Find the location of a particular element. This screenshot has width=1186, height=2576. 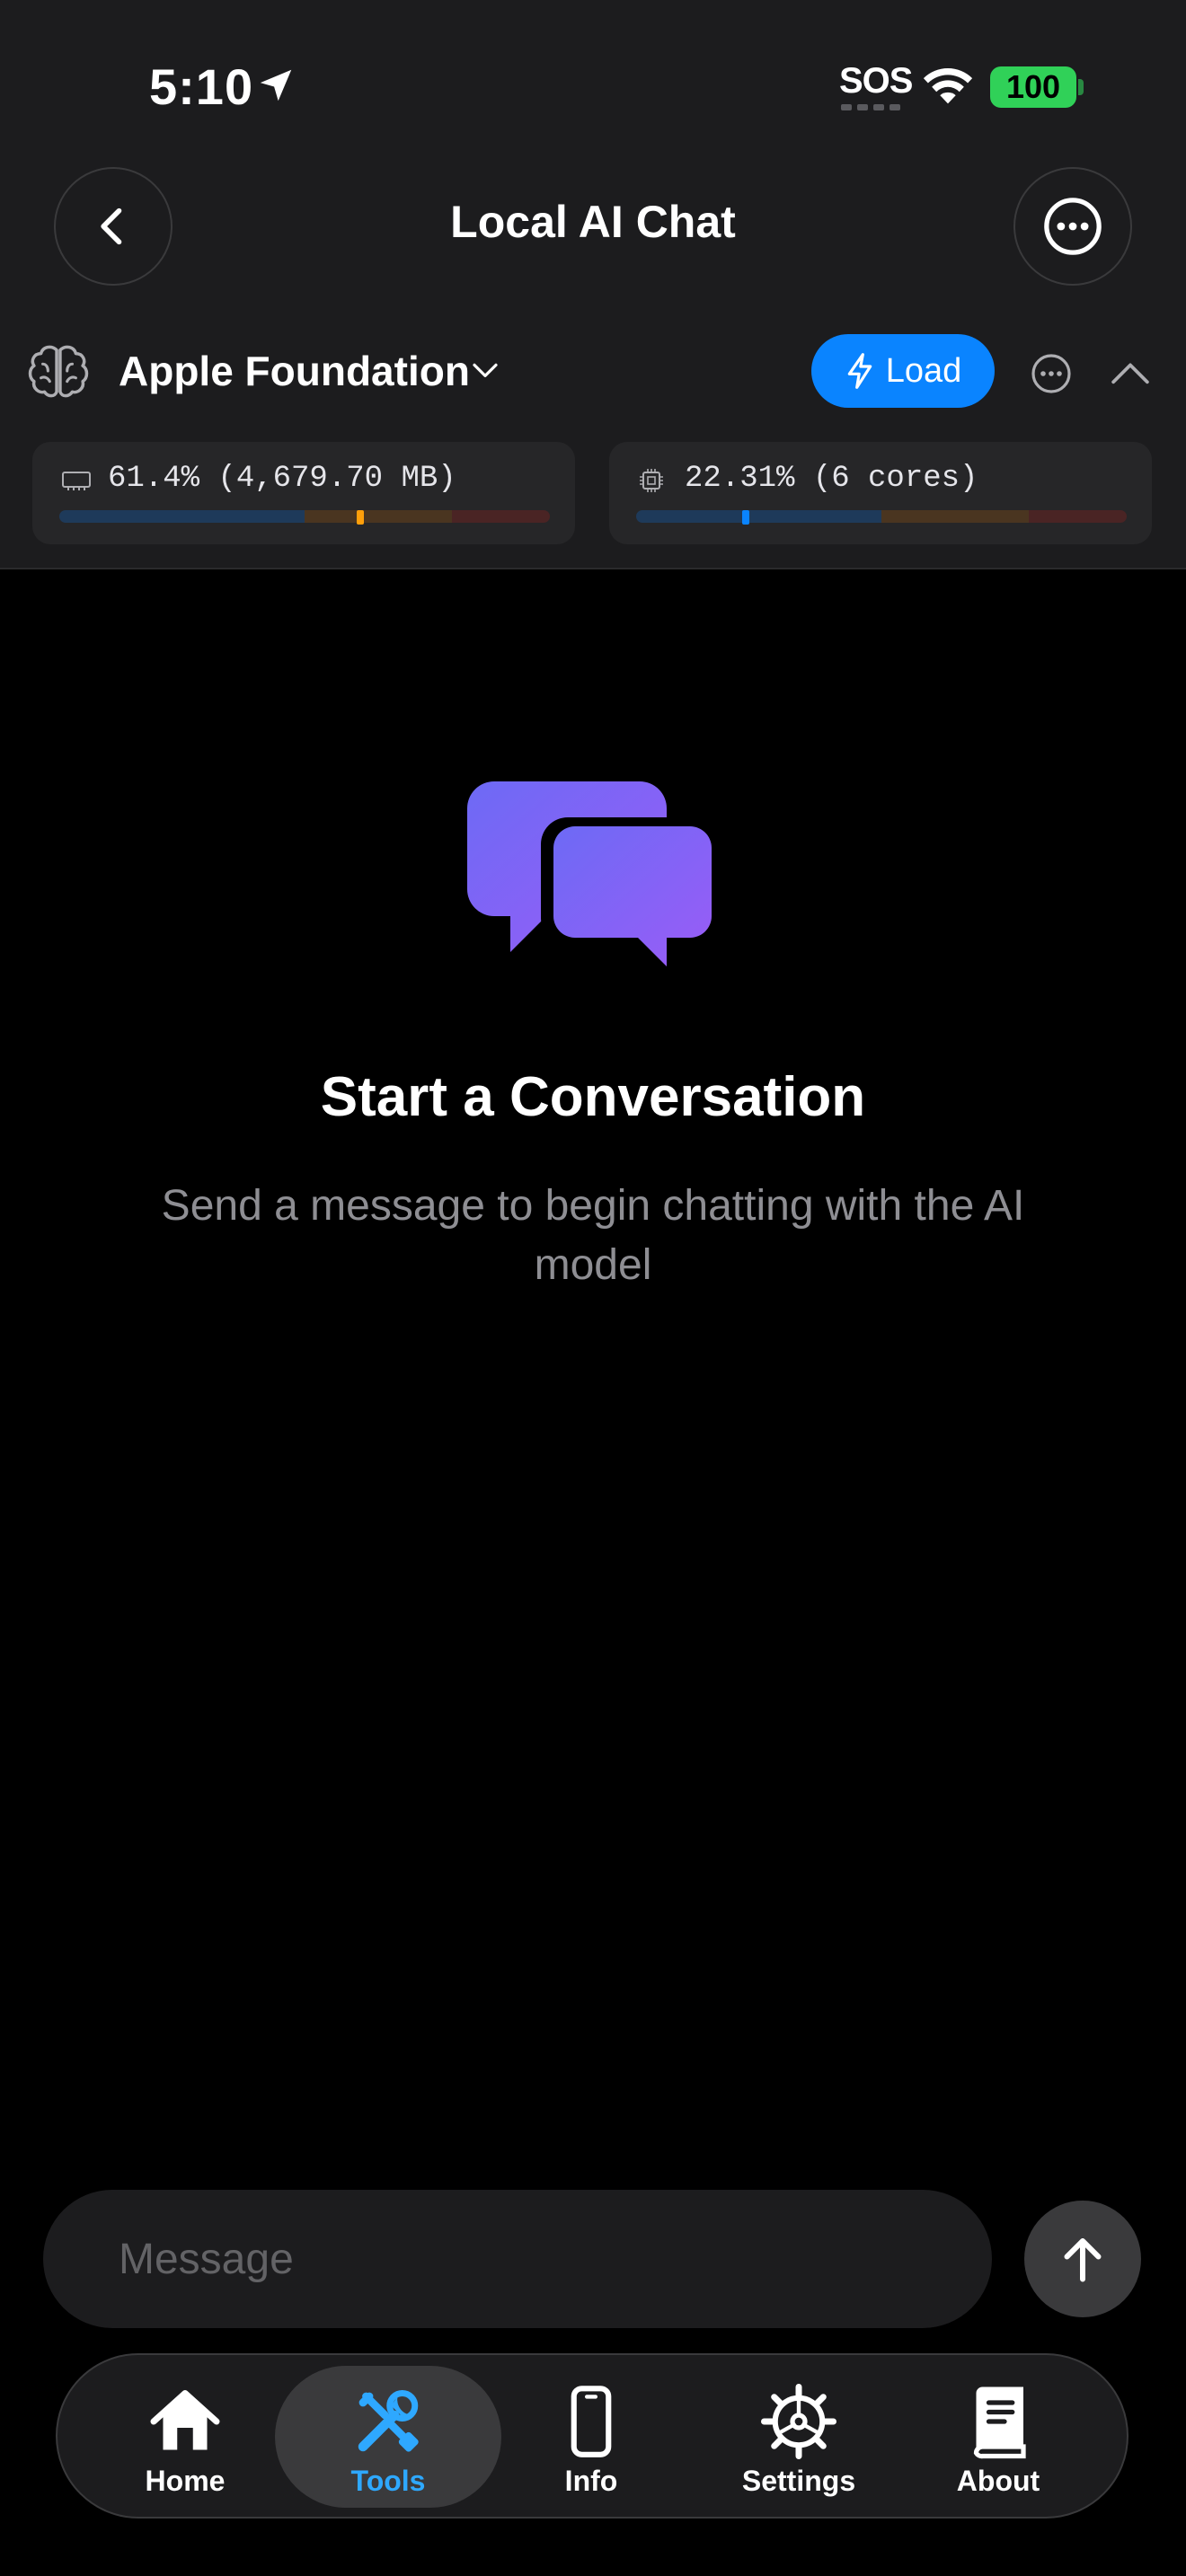

brain-icon is located at coordinates (58, 371).